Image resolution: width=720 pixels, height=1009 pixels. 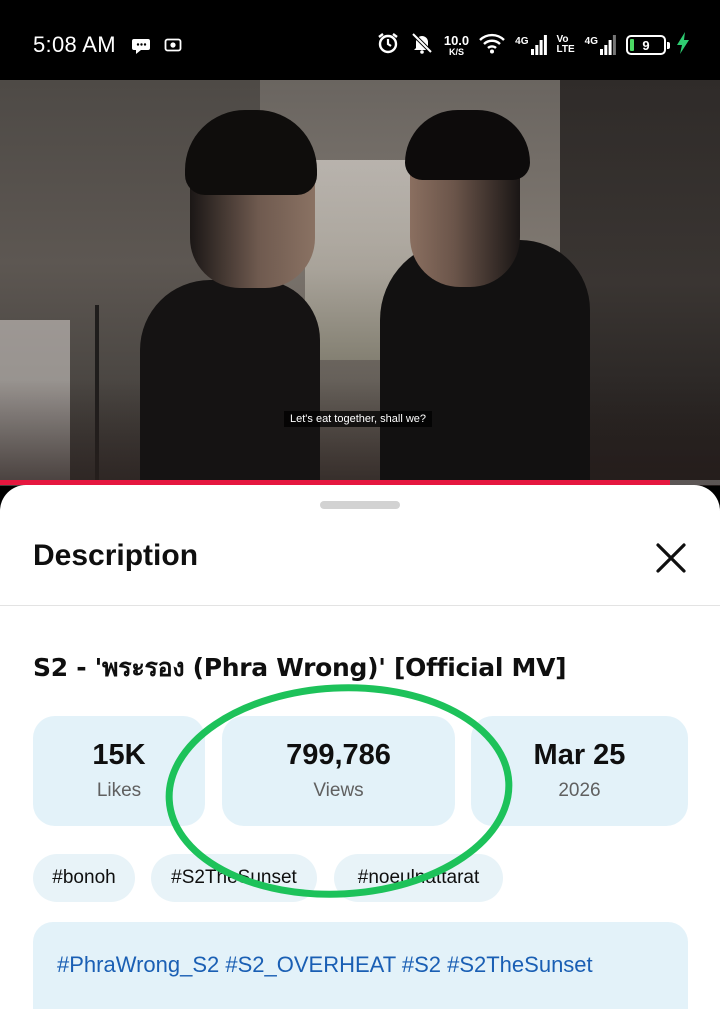 I want to click on video-subtitle: Let's eat together, shall we?, so click(x=358, y=419).